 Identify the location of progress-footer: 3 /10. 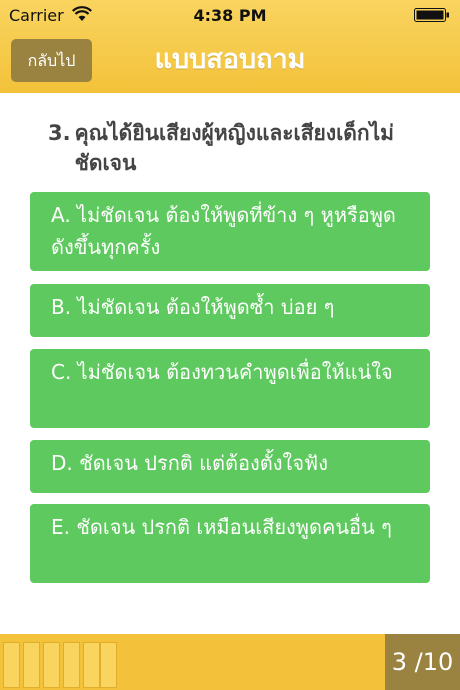
(230, 662).